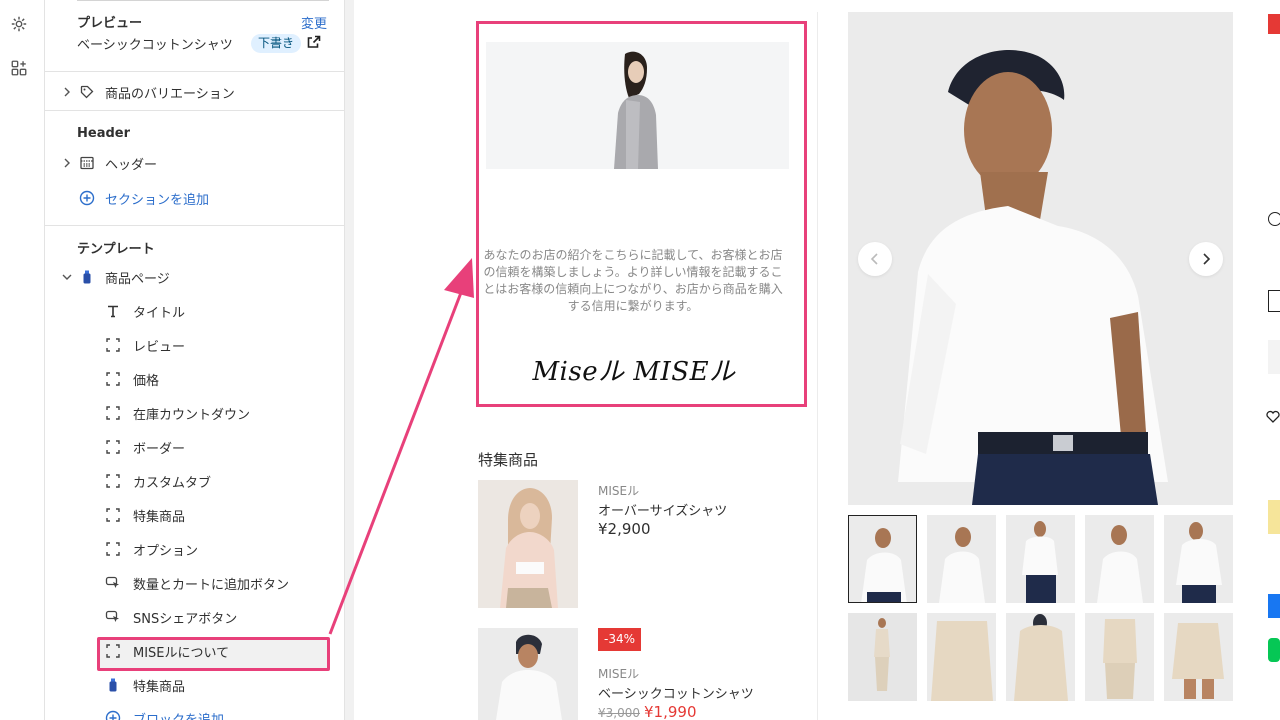 This screenshot has width=1280, height=720. What do you see at coordinates (662, 509) in the screenshot?
I see `product-name: オーバーサイズシャツ` at bounding box center [662, 509].